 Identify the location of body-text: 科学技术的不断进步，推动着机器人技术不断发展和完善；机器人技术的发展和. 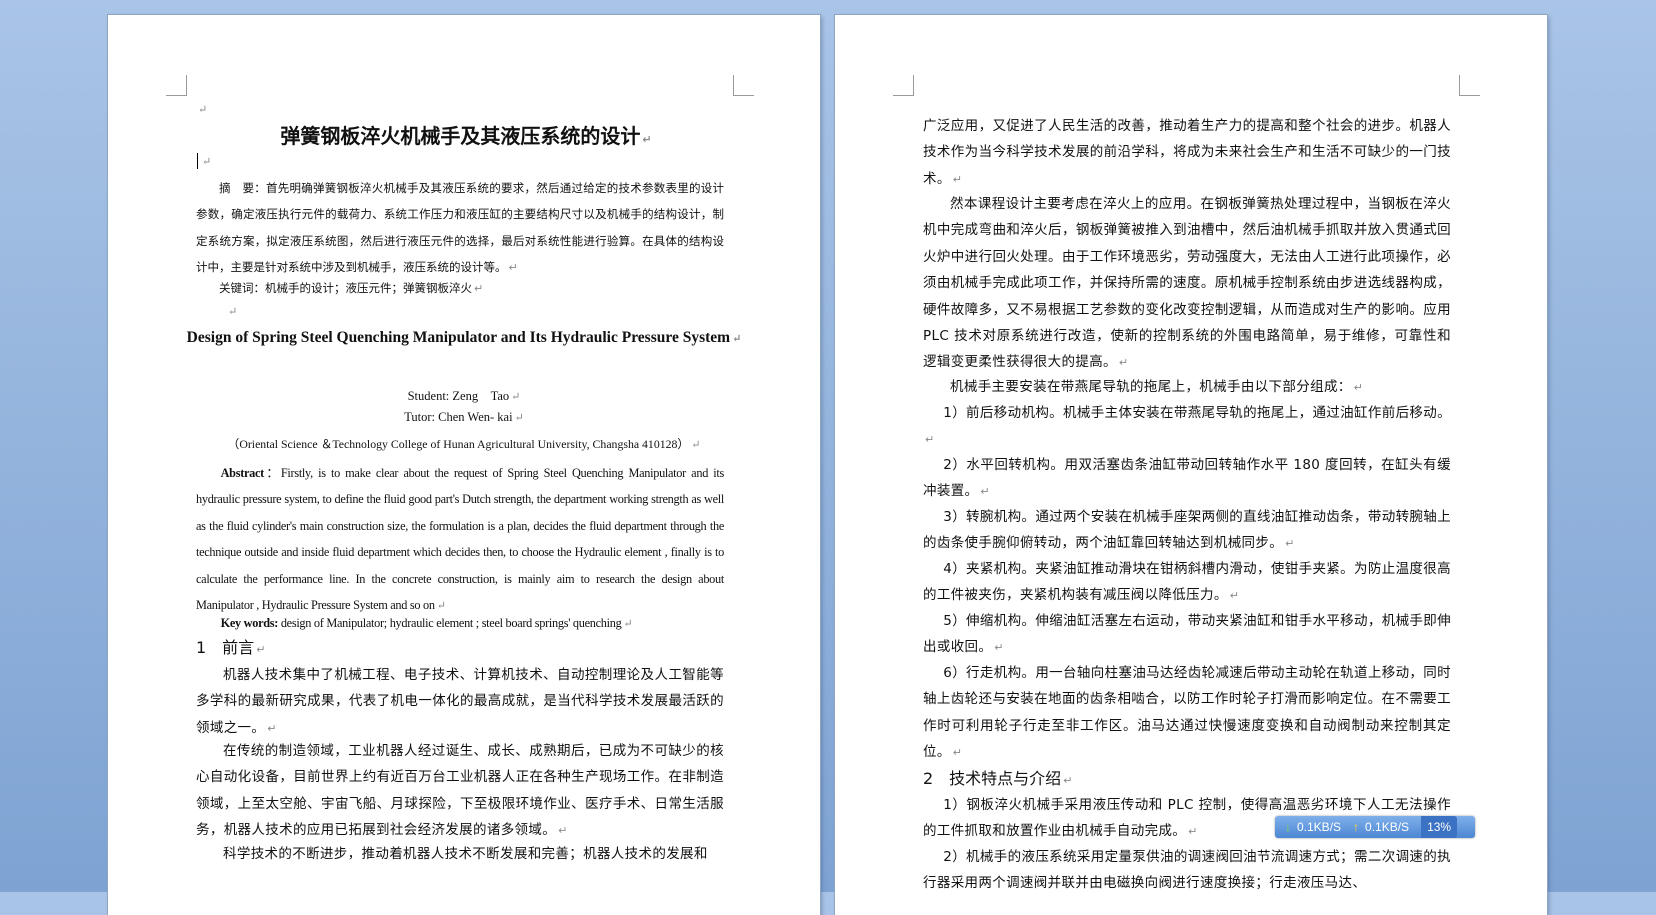
(465, 854).